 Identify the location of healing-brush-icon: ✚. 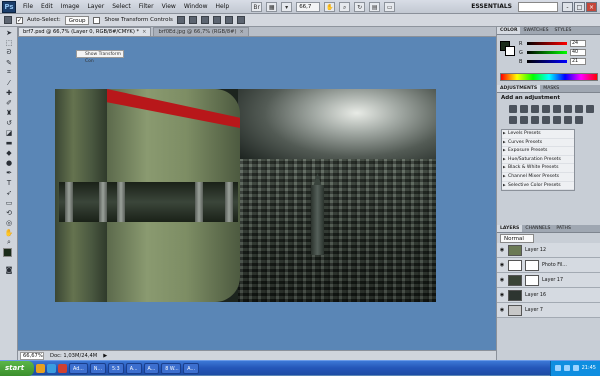
(9, 92).